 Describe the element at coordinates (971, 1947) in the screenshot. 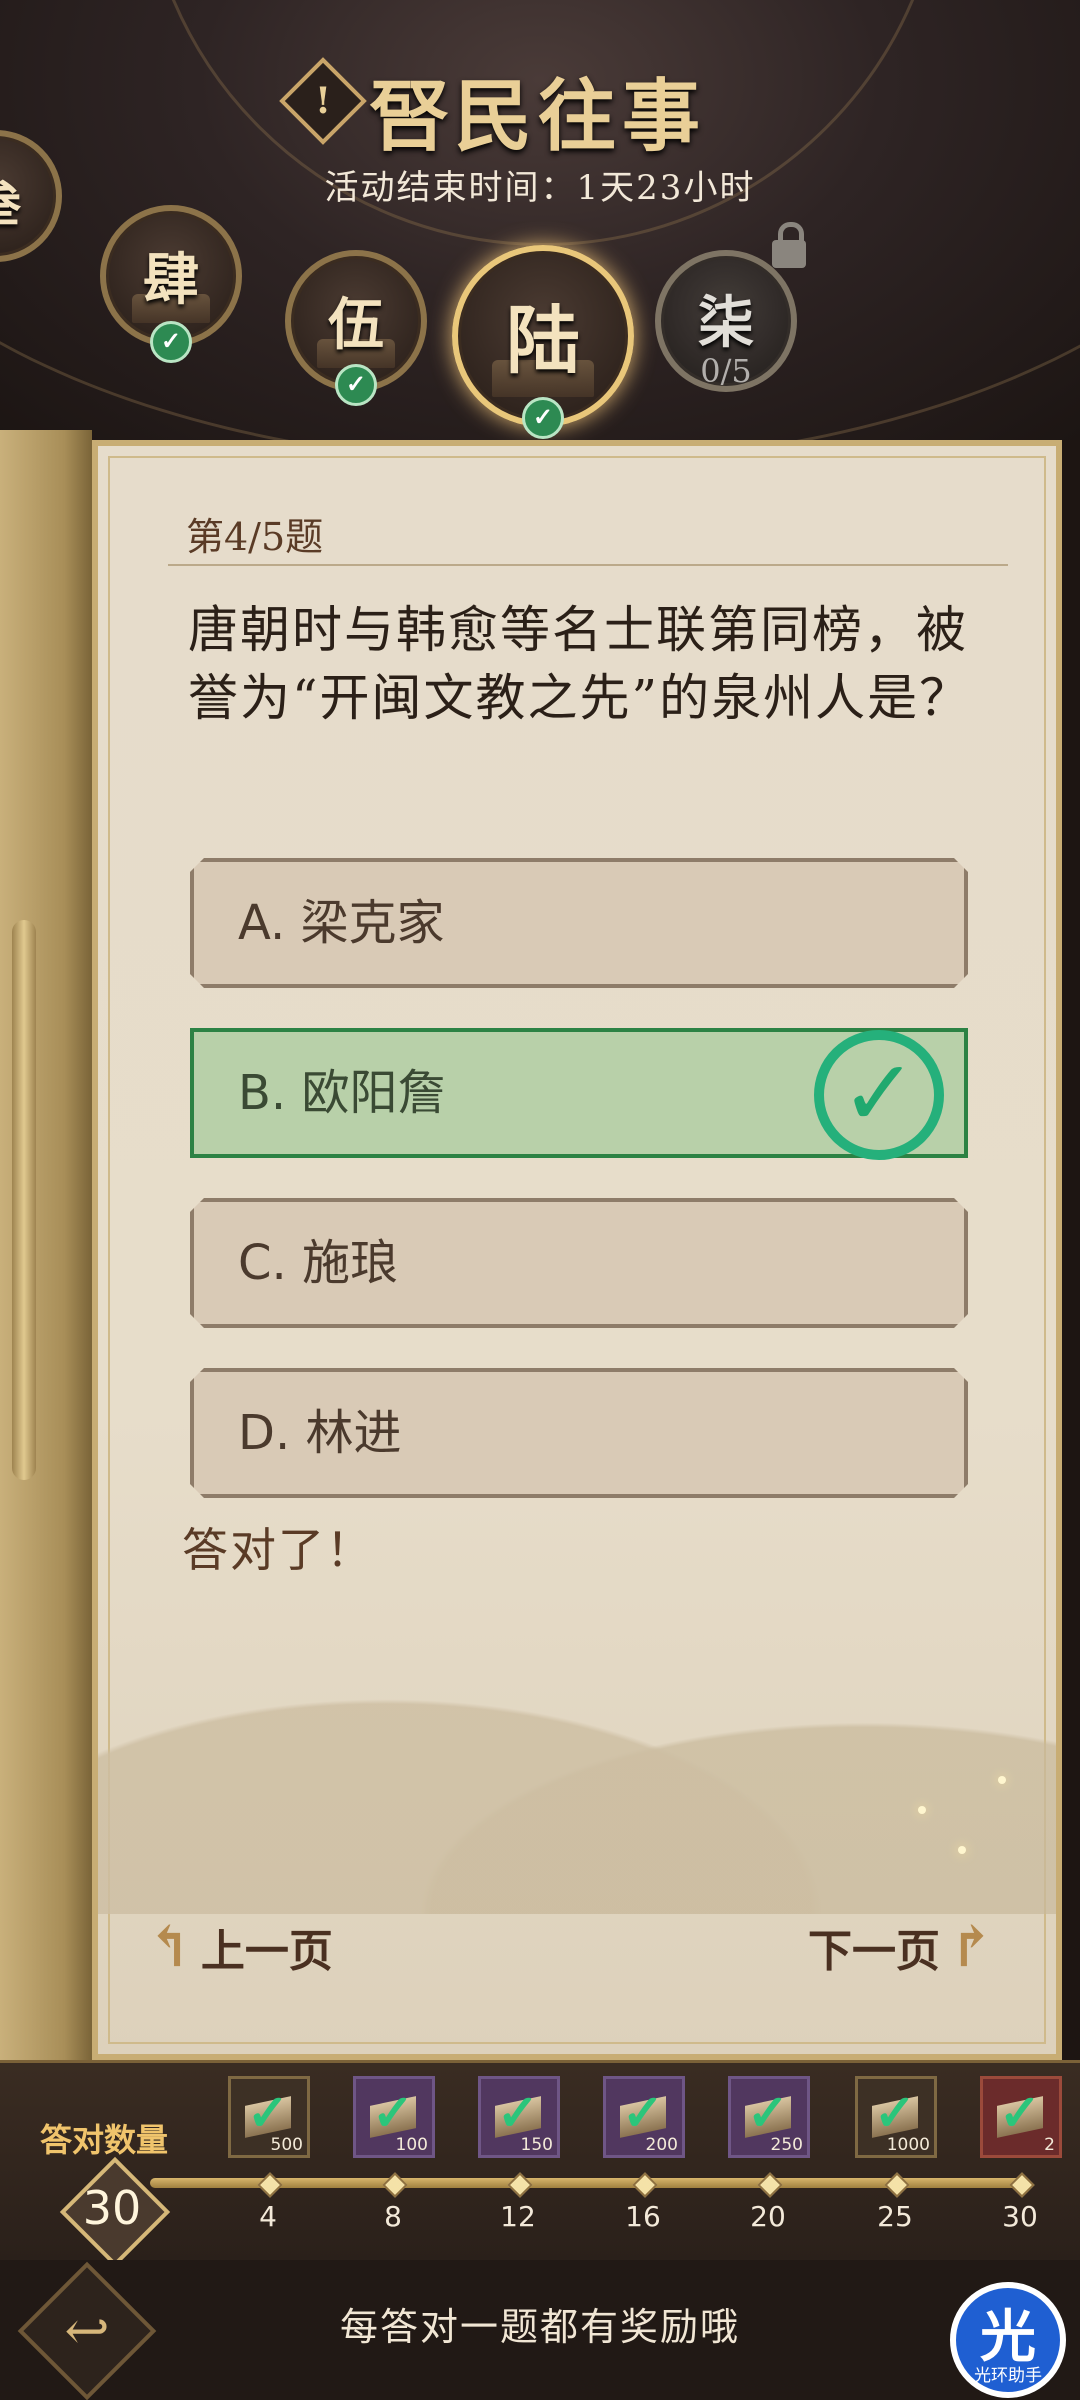

I see `arrow-right-icon: ↱` at that location.